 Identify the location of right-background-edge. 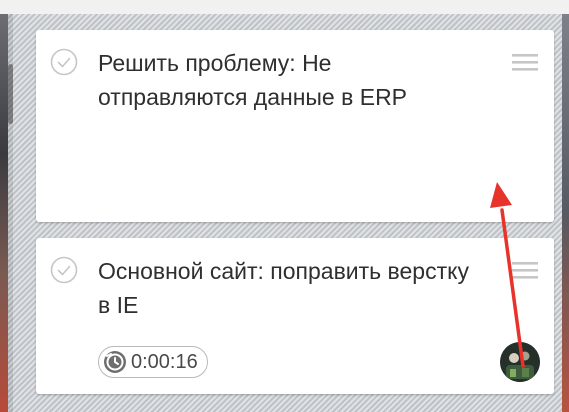
(565, 213).